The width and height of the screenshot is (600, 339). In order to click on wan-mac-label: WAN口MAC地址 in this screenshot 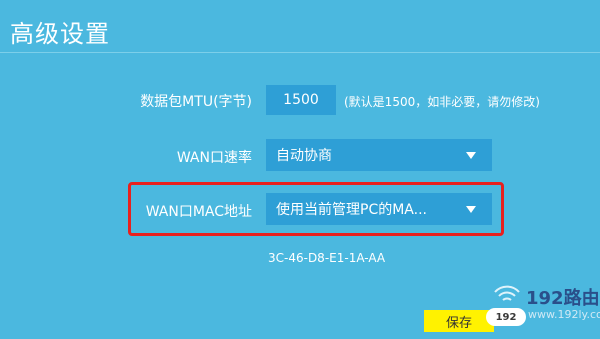, I will do `click(198, 212)`.